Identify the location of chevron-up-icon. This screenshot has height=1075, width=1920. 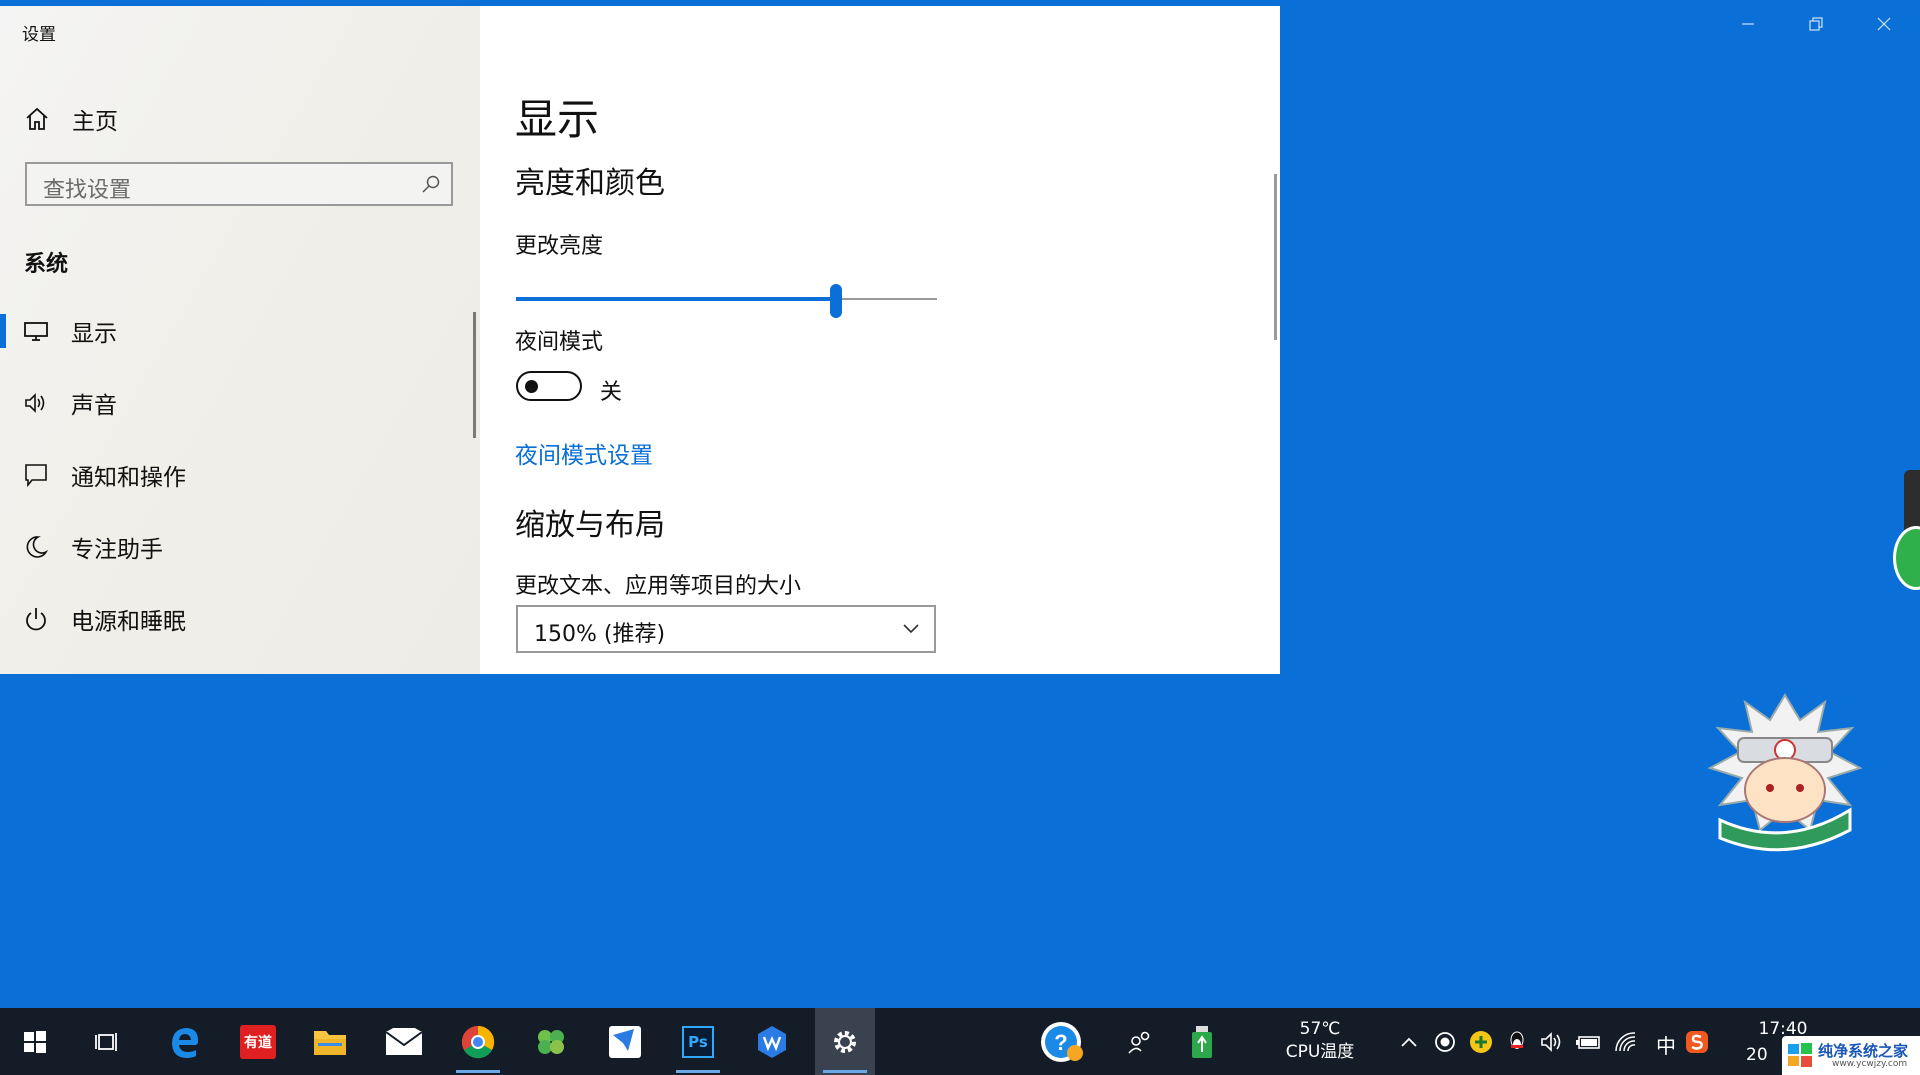
(1409, 1042).